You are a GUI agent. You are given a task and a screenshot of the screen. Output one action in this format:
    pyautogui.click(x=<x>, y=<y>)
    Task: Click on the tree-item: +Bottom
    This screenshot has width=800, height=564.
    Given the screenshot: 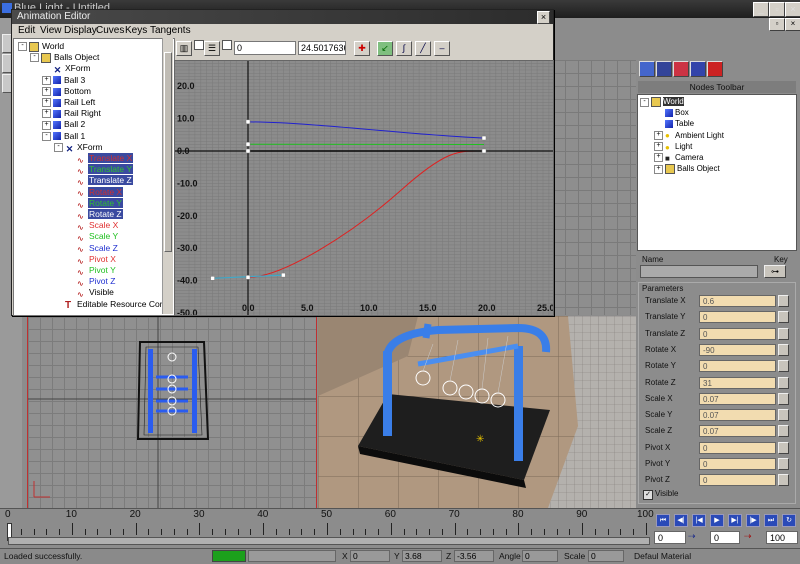 What is the action you would take?
    pyautogui.click(x=67, y=91)
    